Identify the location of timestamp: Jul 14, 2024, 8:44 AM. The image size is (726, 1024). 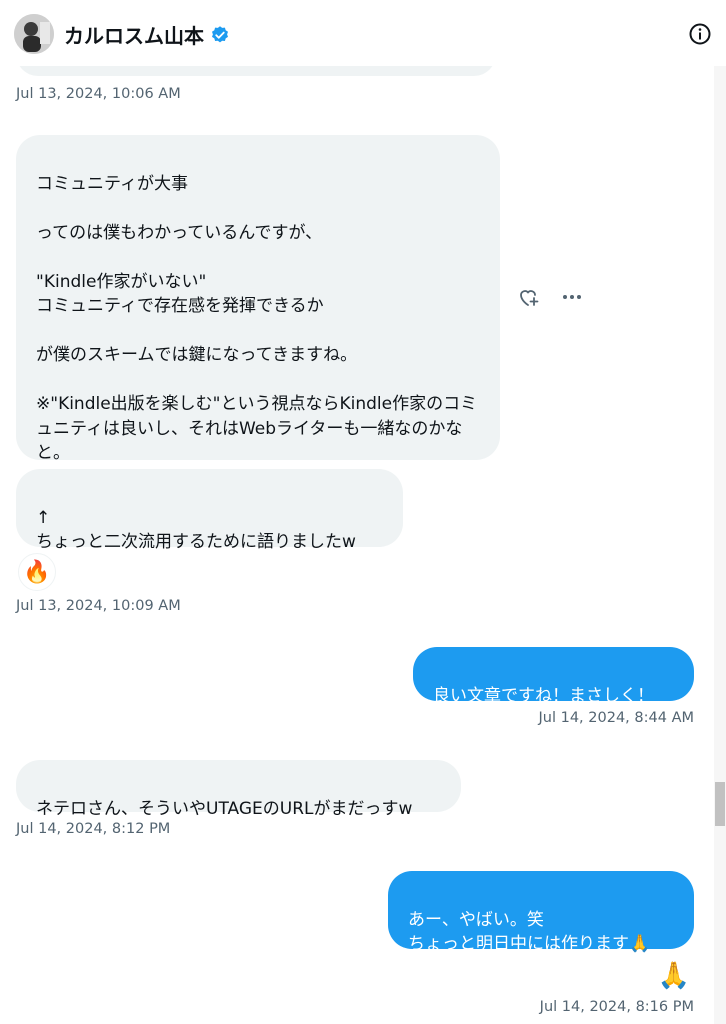
(616, 718).